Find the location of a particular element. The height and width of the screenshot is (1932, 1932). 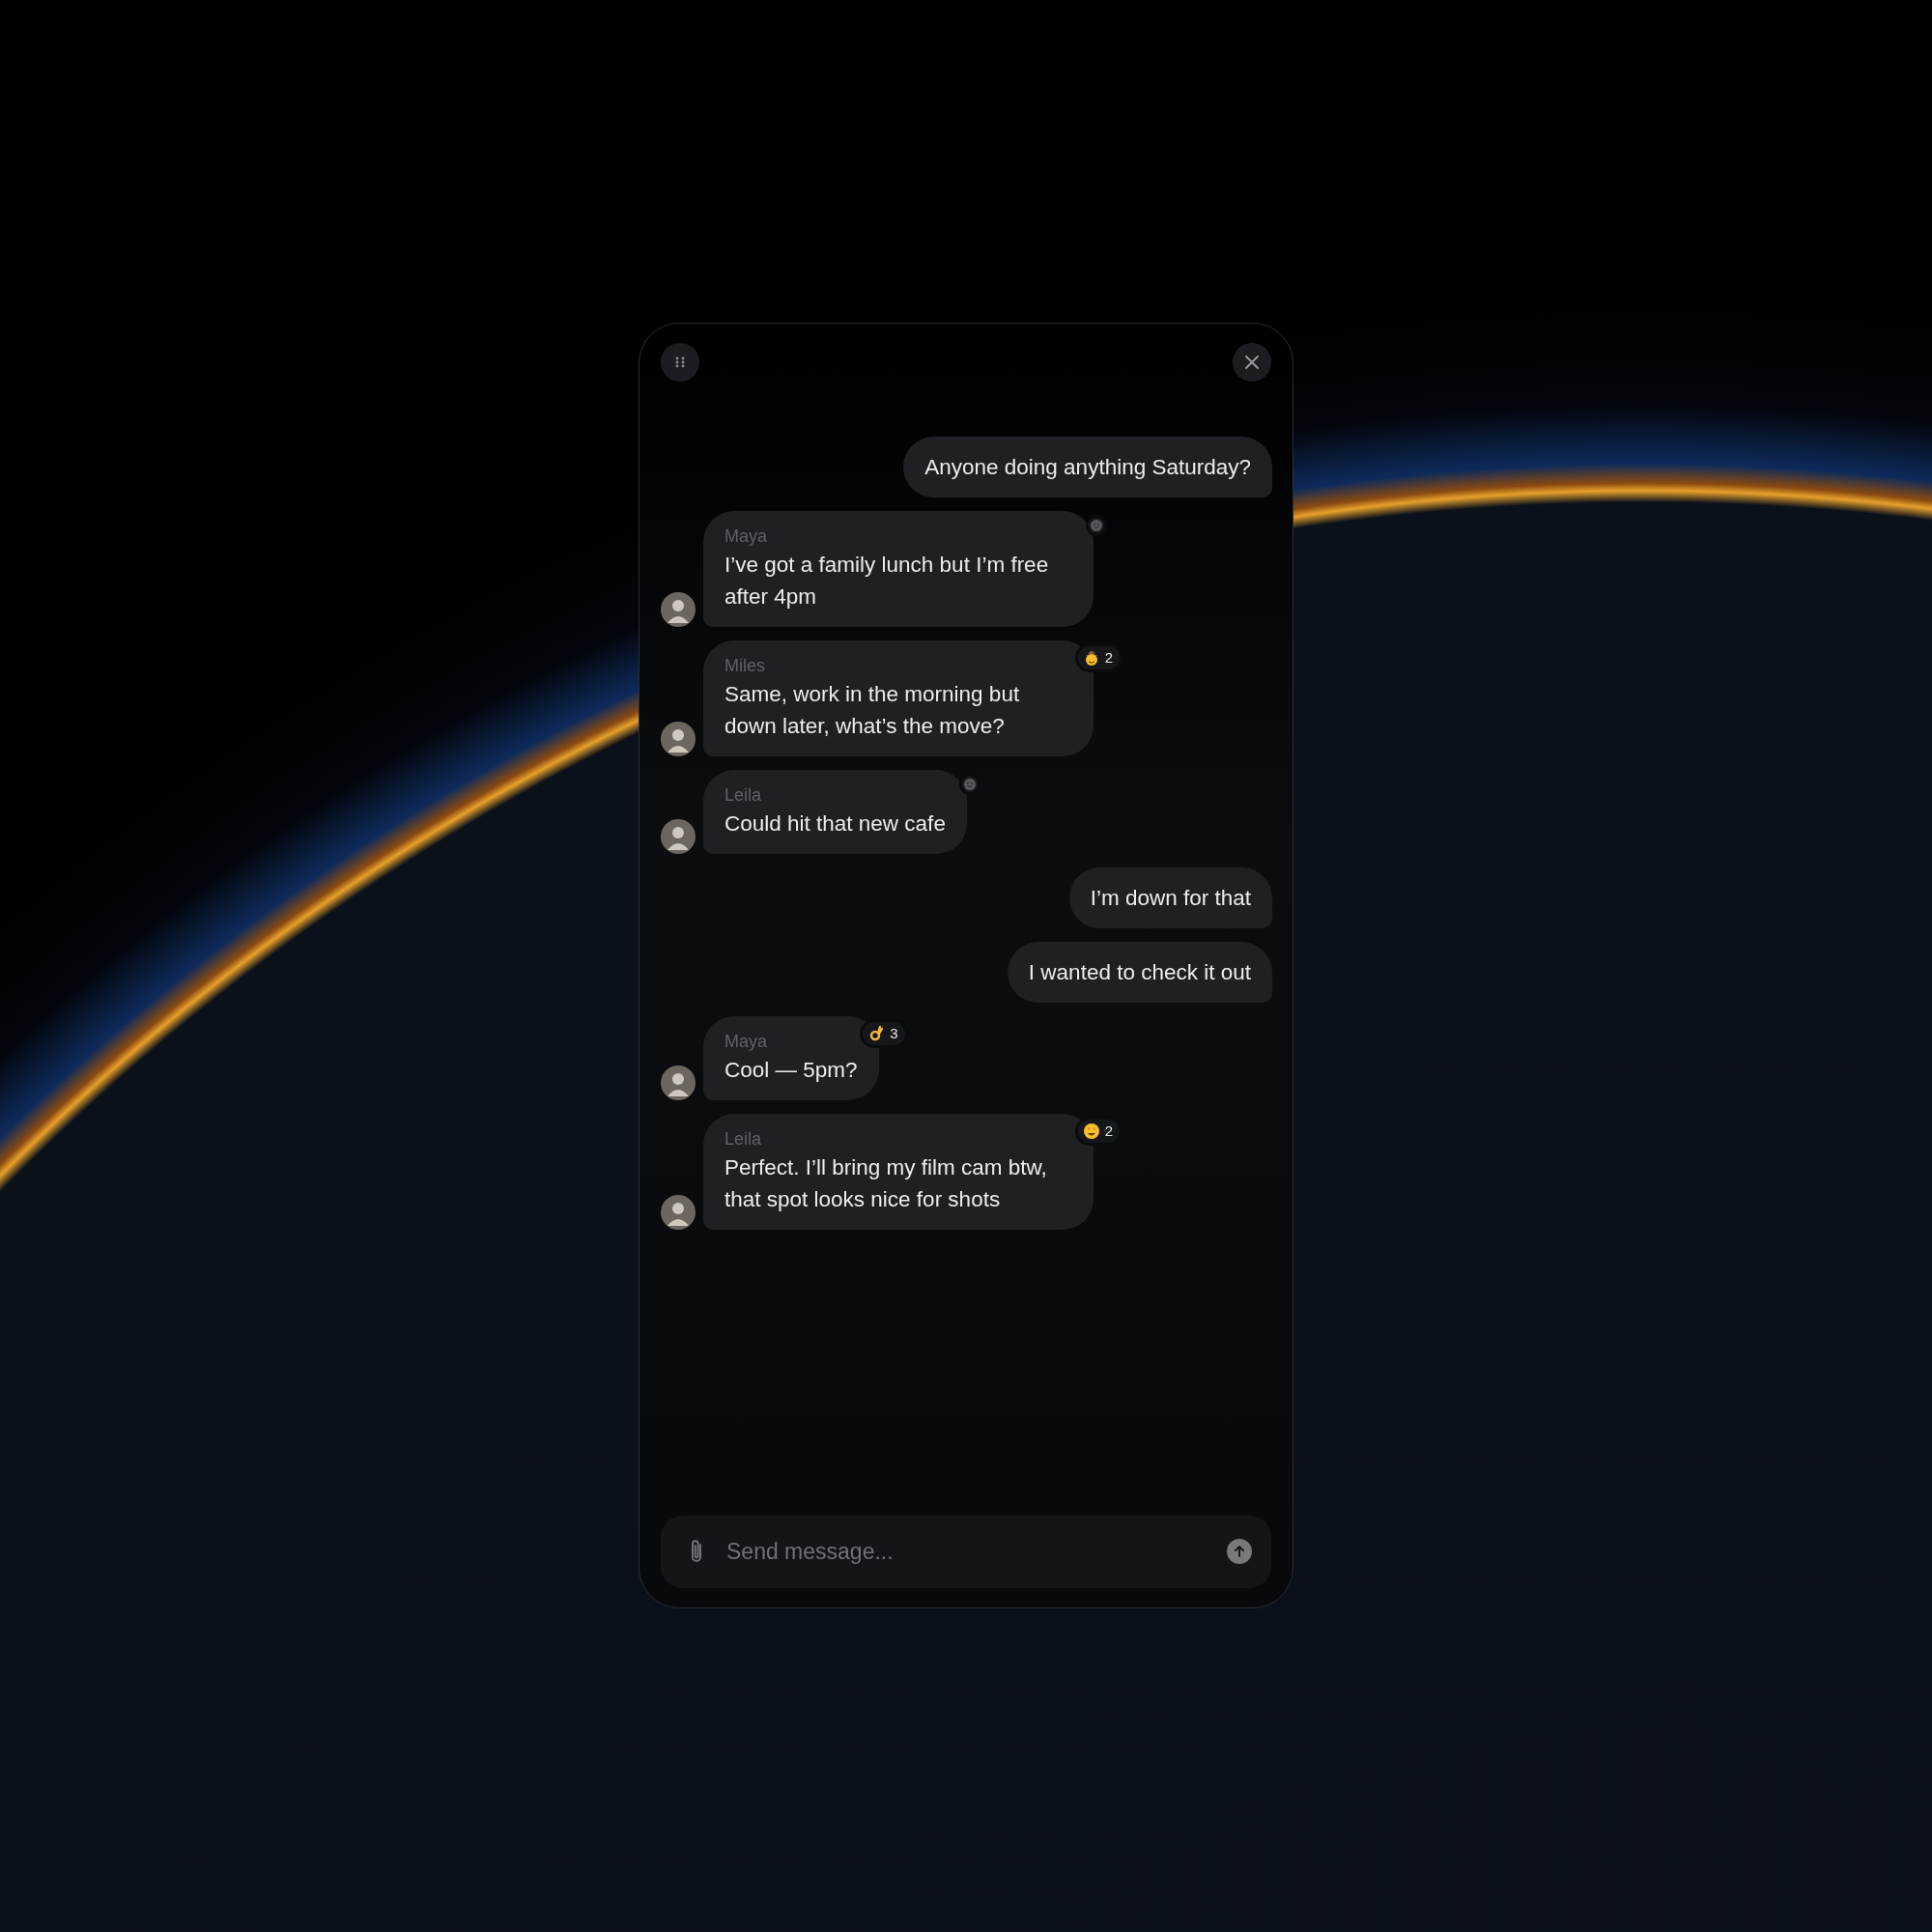

message-text: Perfect. I’ll bring my film cam btw, that spot looks nice for shots is located at coordinates (886, 1183).